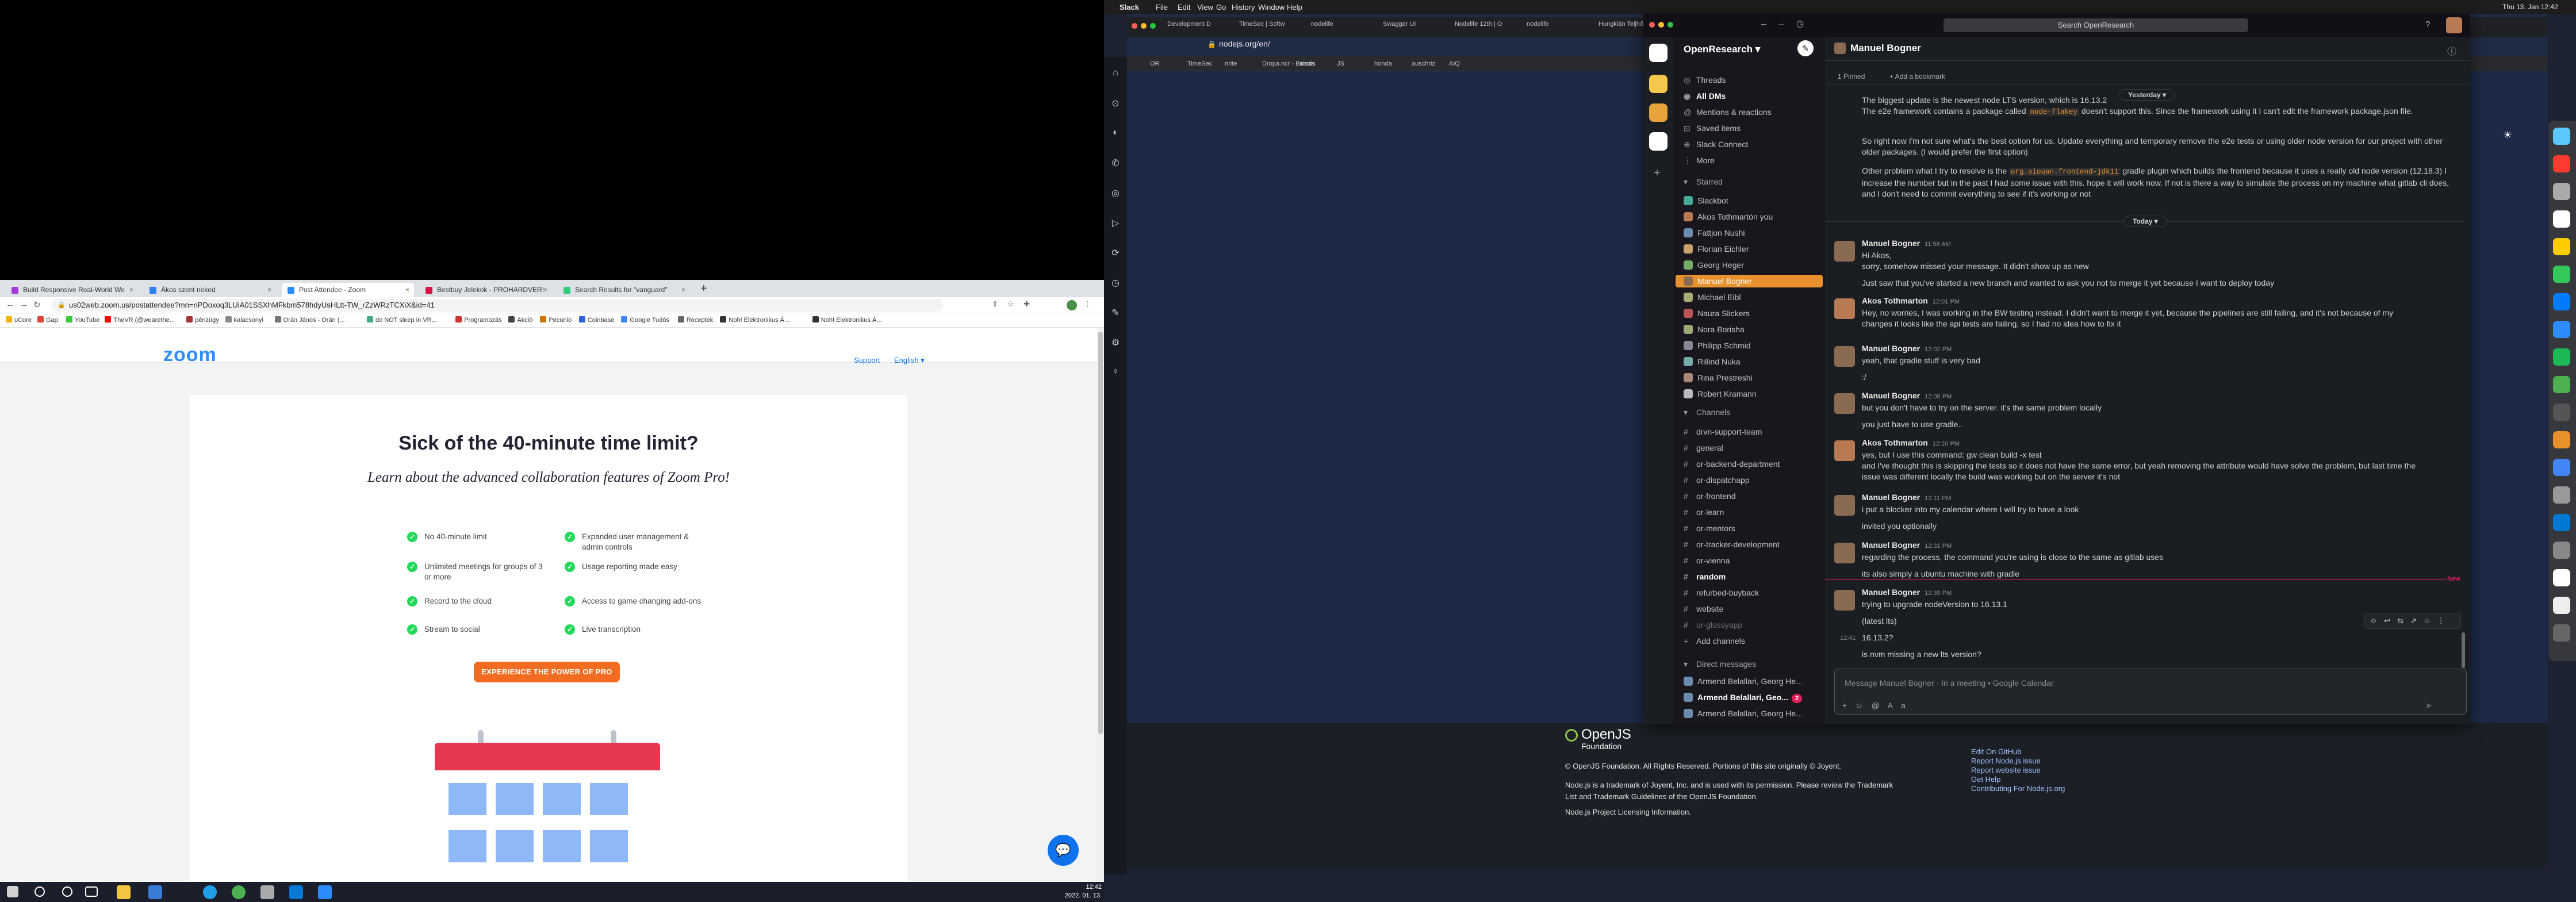 The height and width of the screenshot is (902, 2576). What do you see at coordinates (2428, 706) in the screenshot?
I see `send-icon: ➤` at bounding box center [2428, 706].